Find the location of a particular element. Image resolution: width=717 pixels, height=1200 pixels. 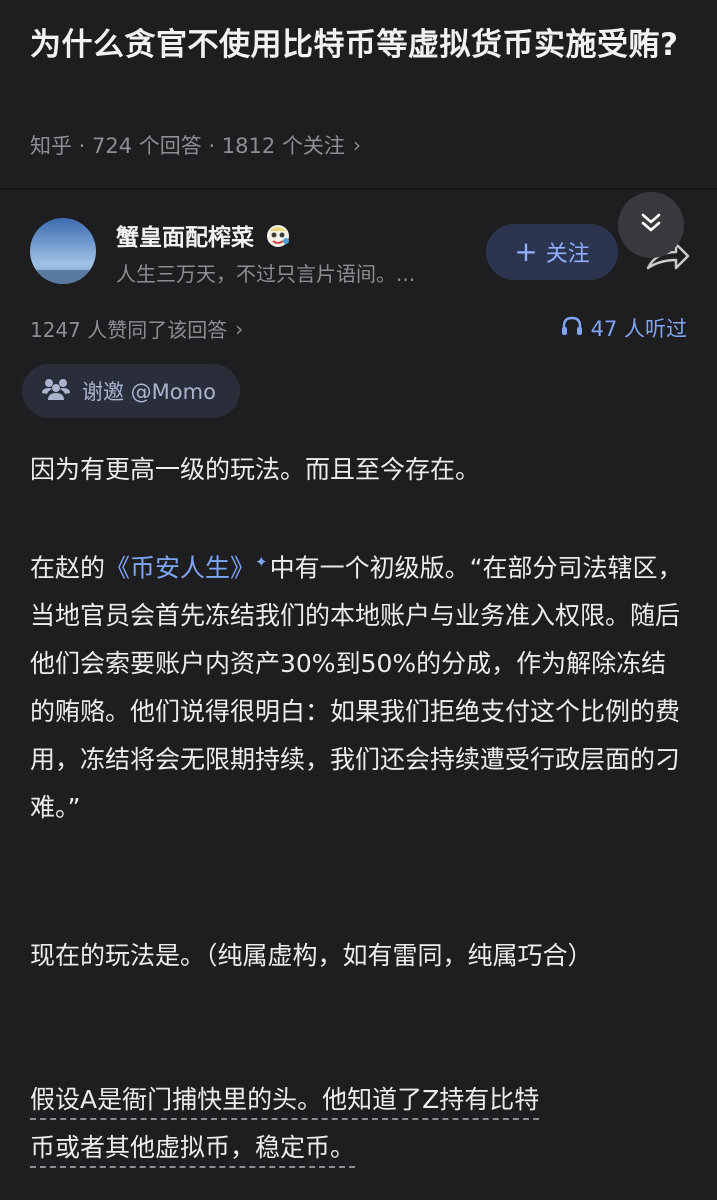

answer-text: 在赵的 is located at coordinates (68, 568).